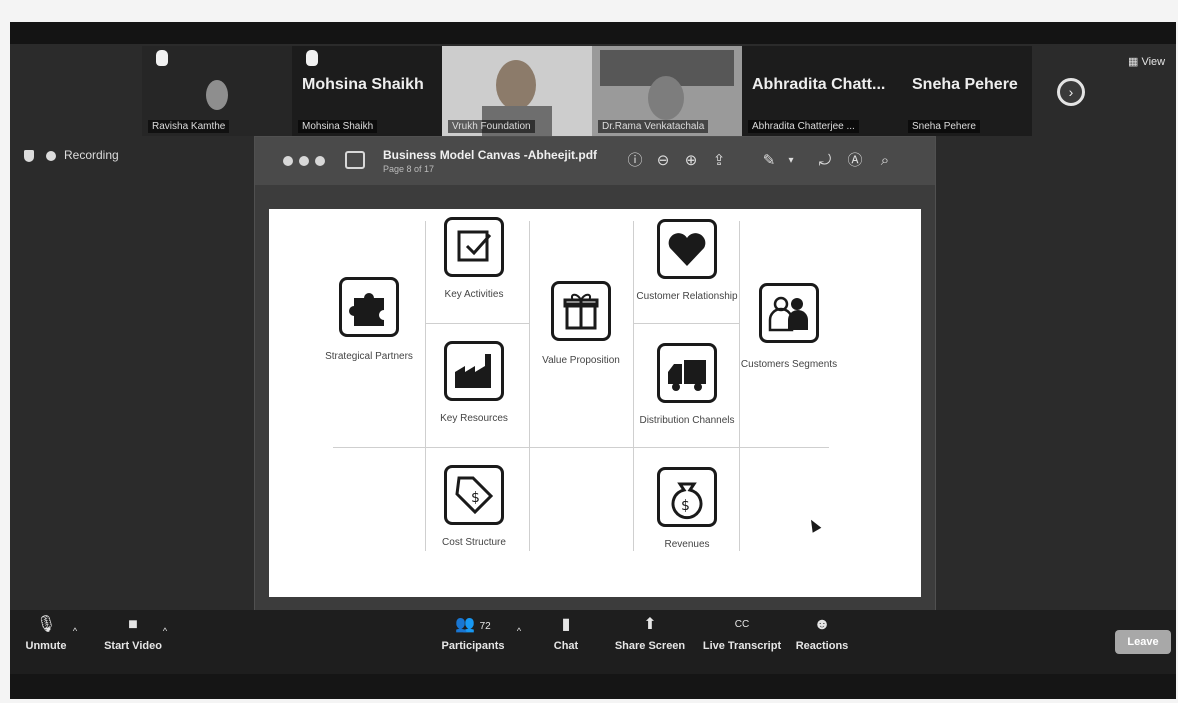  What do you see at coordinates (719, 161) in the screenshot?
I see `share-icon: ⇪` at bounding box center [719, 161].